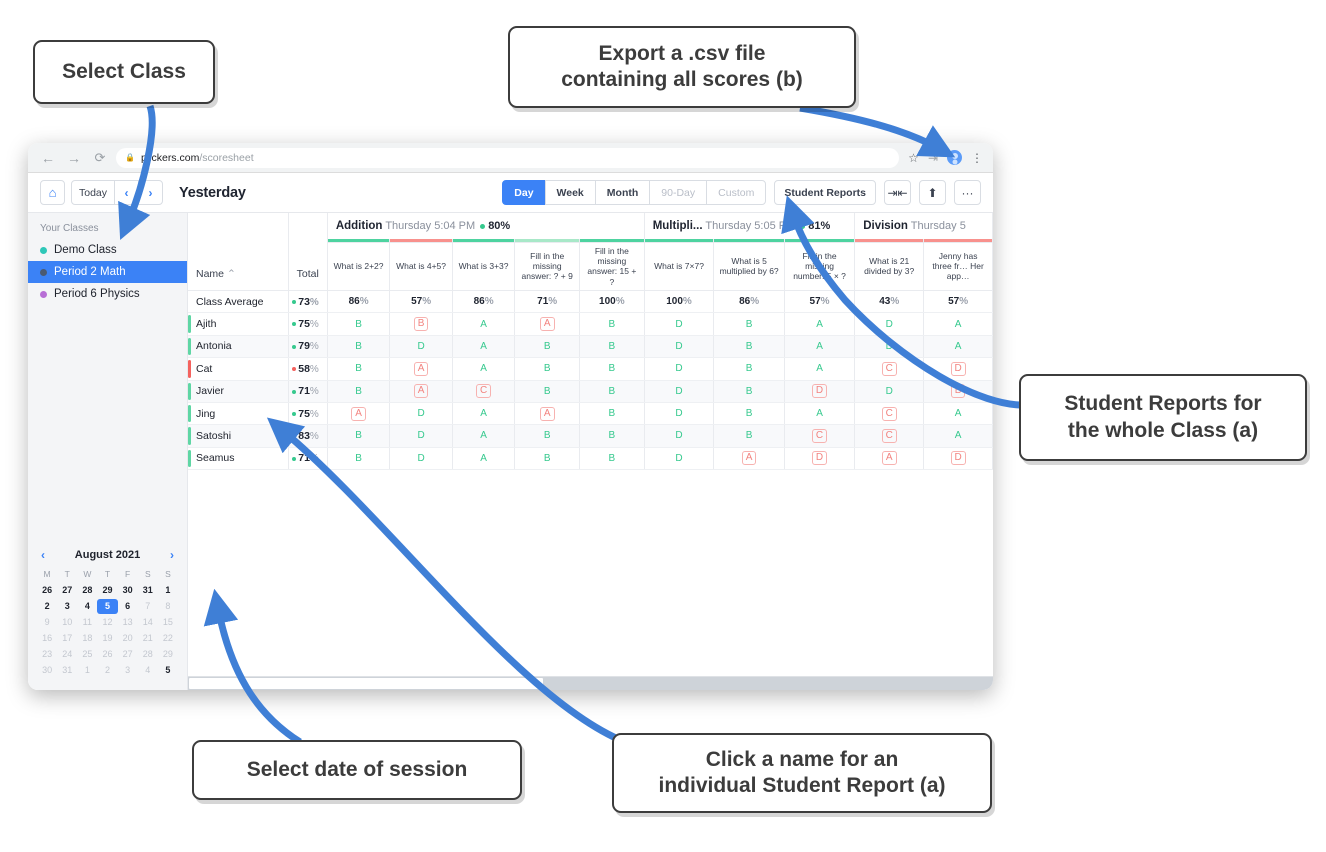 The width and height of the screenshot is (1326, 852). Describe the element at coordinates (128, 638) in the screenshot. I see `calendar-day: 20` at that location.